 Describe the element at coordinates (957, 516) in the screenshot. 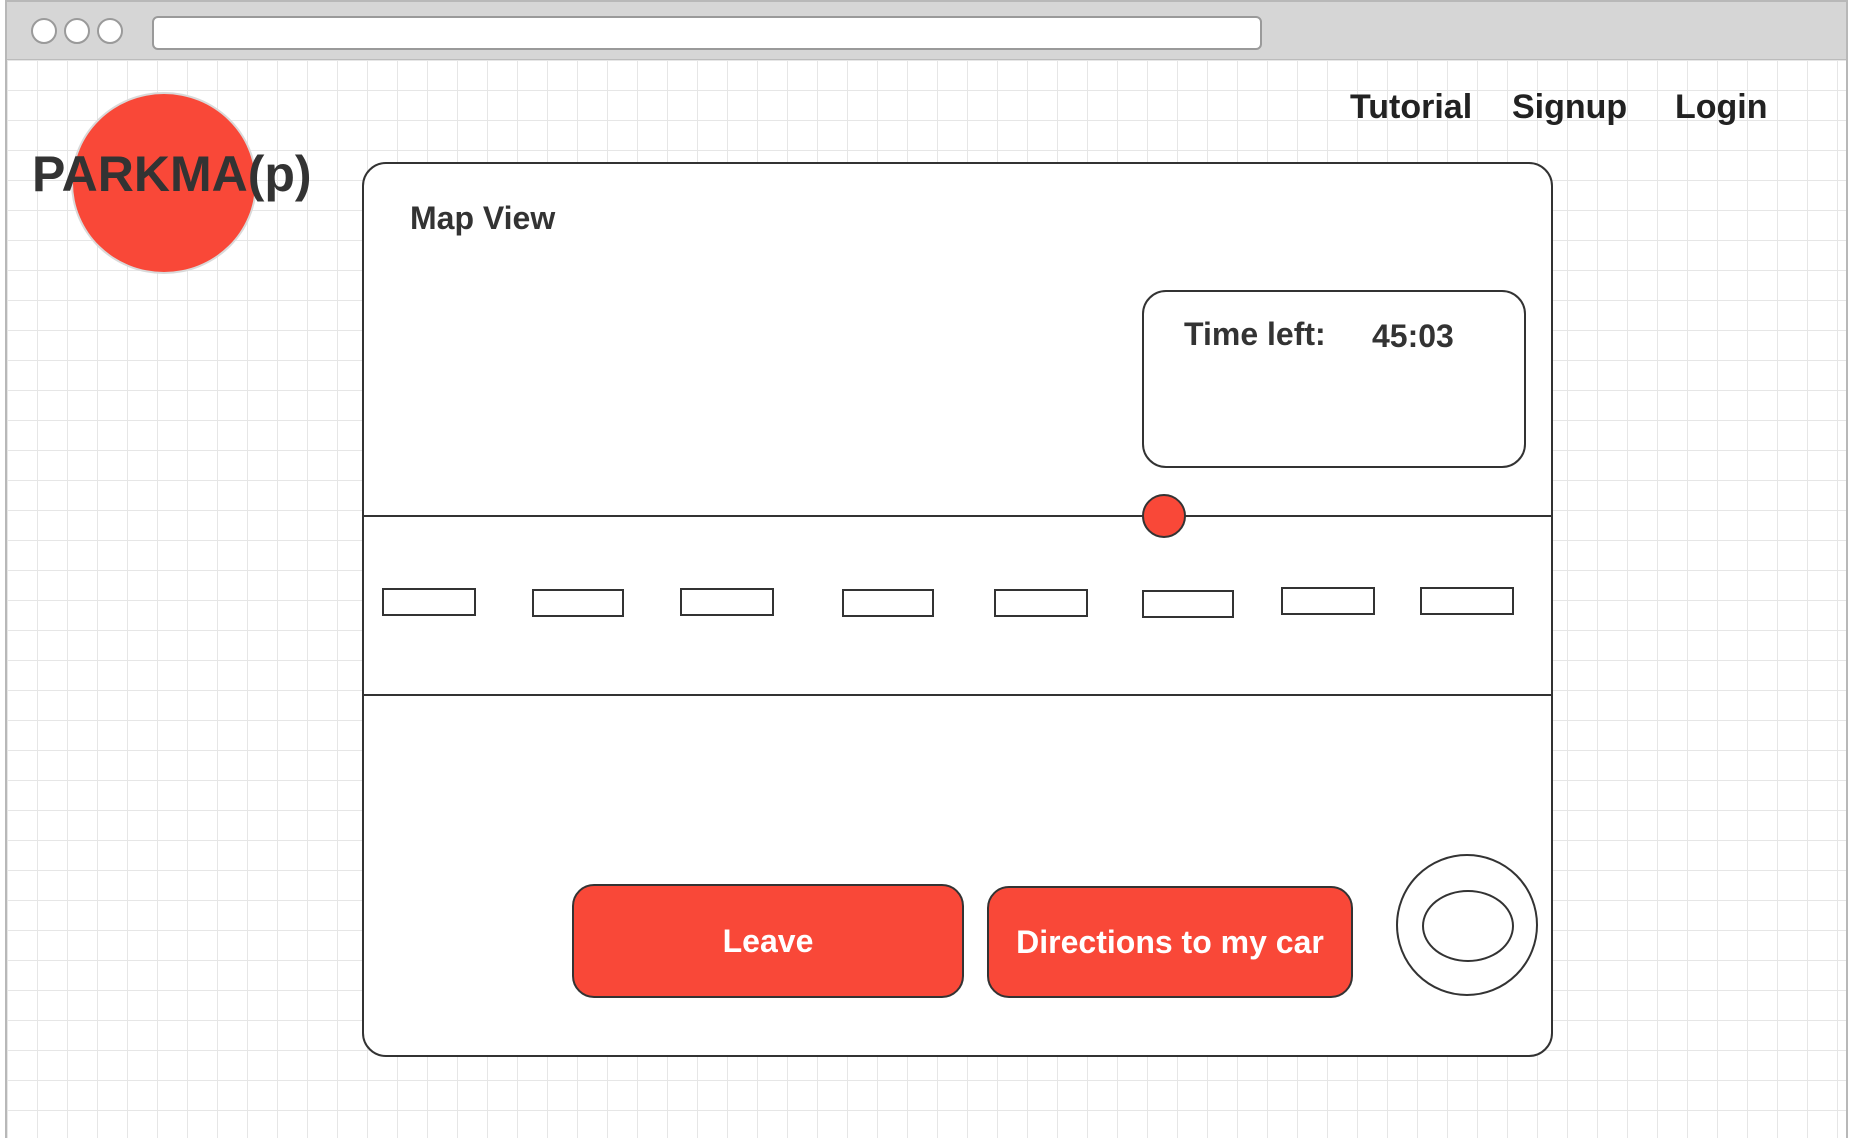

I see `road-edge-top` at that location.